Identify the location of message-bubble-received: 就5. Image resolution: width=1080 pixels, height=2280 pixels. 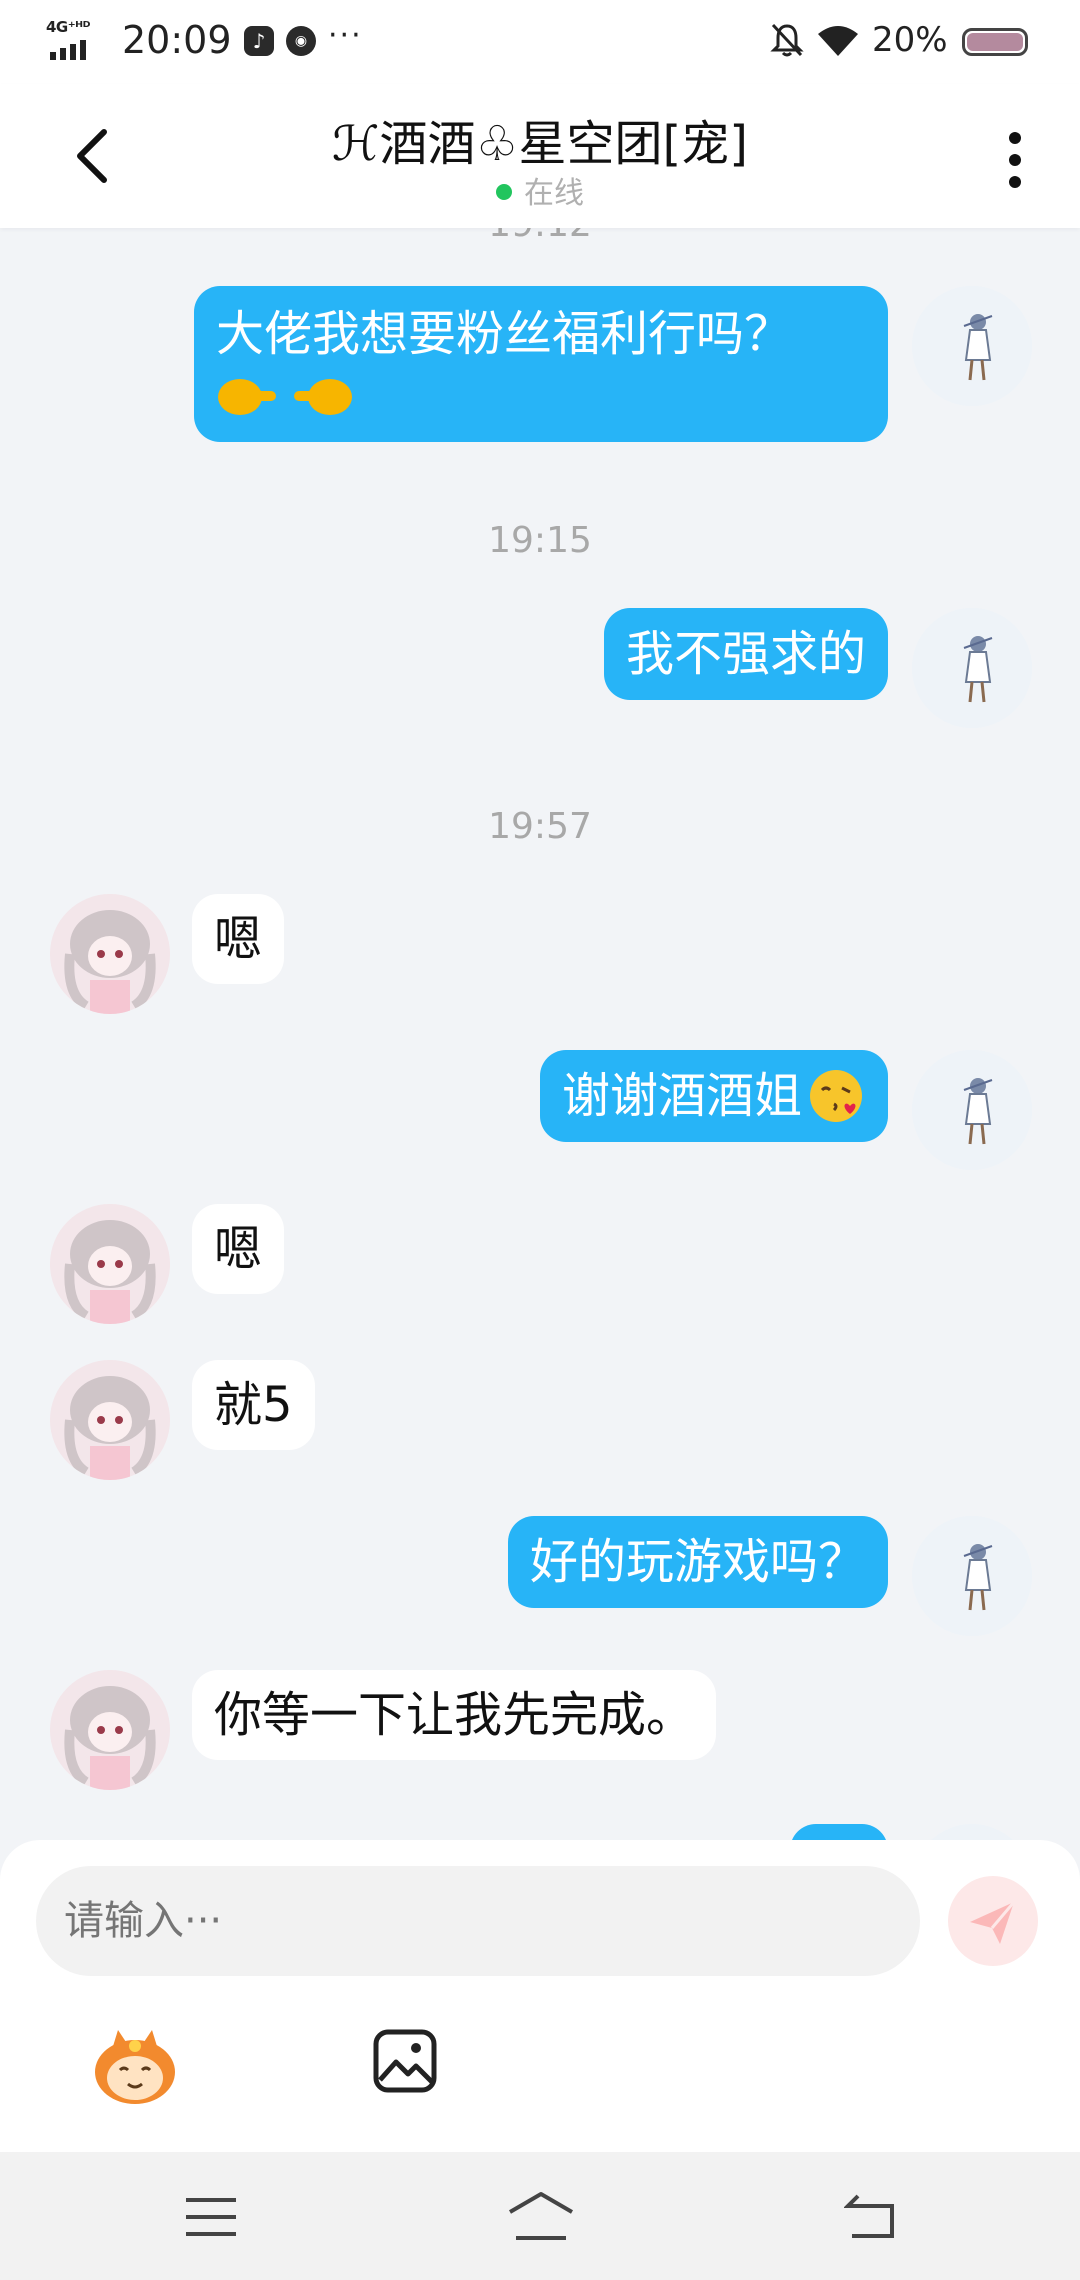
(253, 1405).